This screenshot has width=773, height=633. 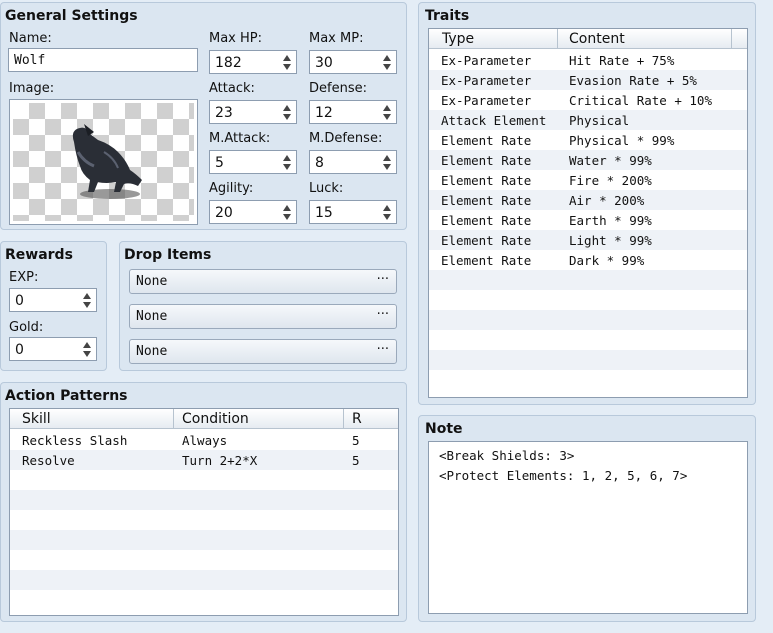 What do you see at coordinates (48, 460) in the screenshot?
I see `skill-cell: Resolve` at bounding box center [48, 460].